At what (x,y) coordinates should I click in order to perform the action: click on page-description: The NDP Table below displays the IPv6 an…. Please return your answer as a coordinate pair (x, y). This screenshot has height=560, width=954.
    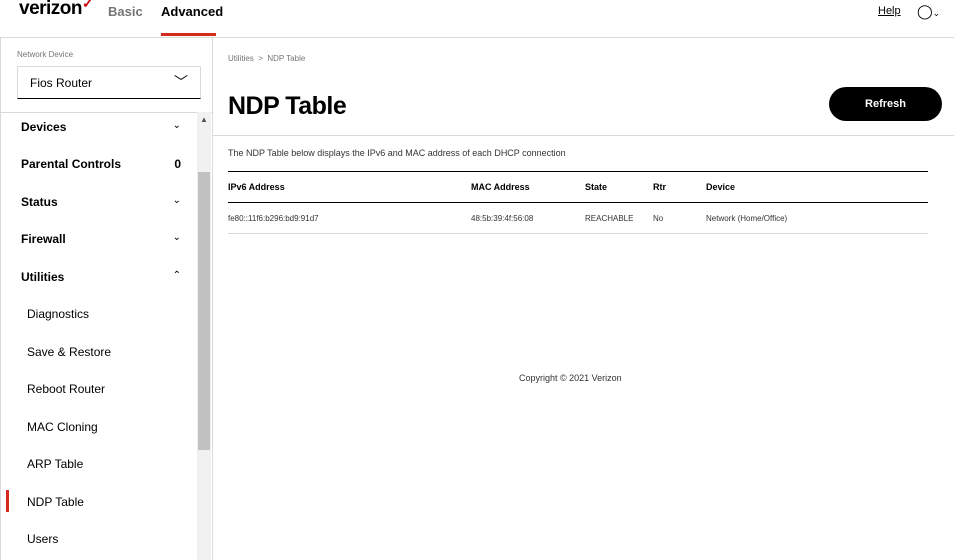
    Looking at the image, I should click on (397, 153).